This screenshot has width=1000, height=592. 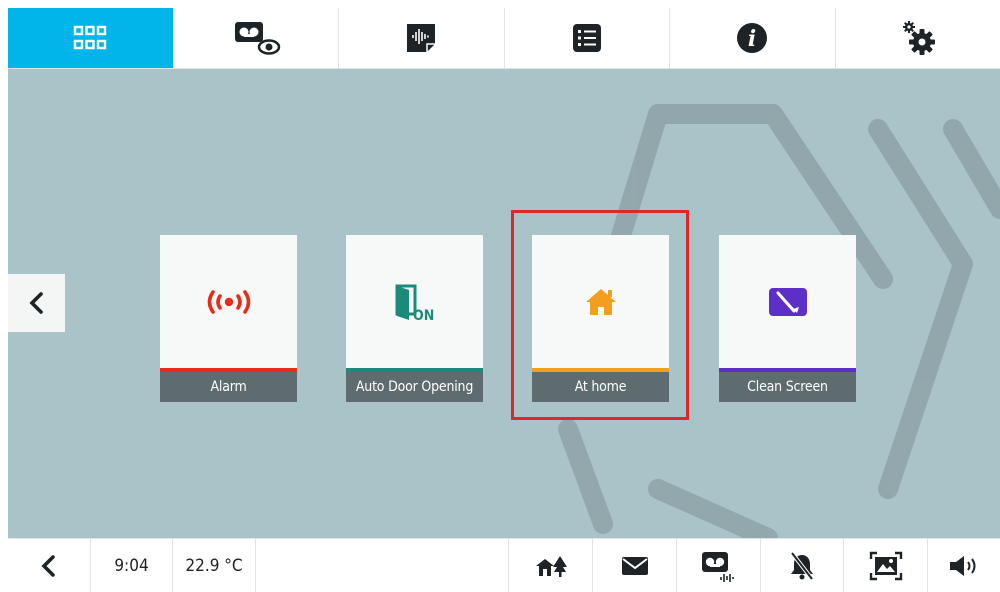 What do you see at coordinates (382, 565) in the screenshot?
I see `status-spacer` at bounding box center [382, 565].